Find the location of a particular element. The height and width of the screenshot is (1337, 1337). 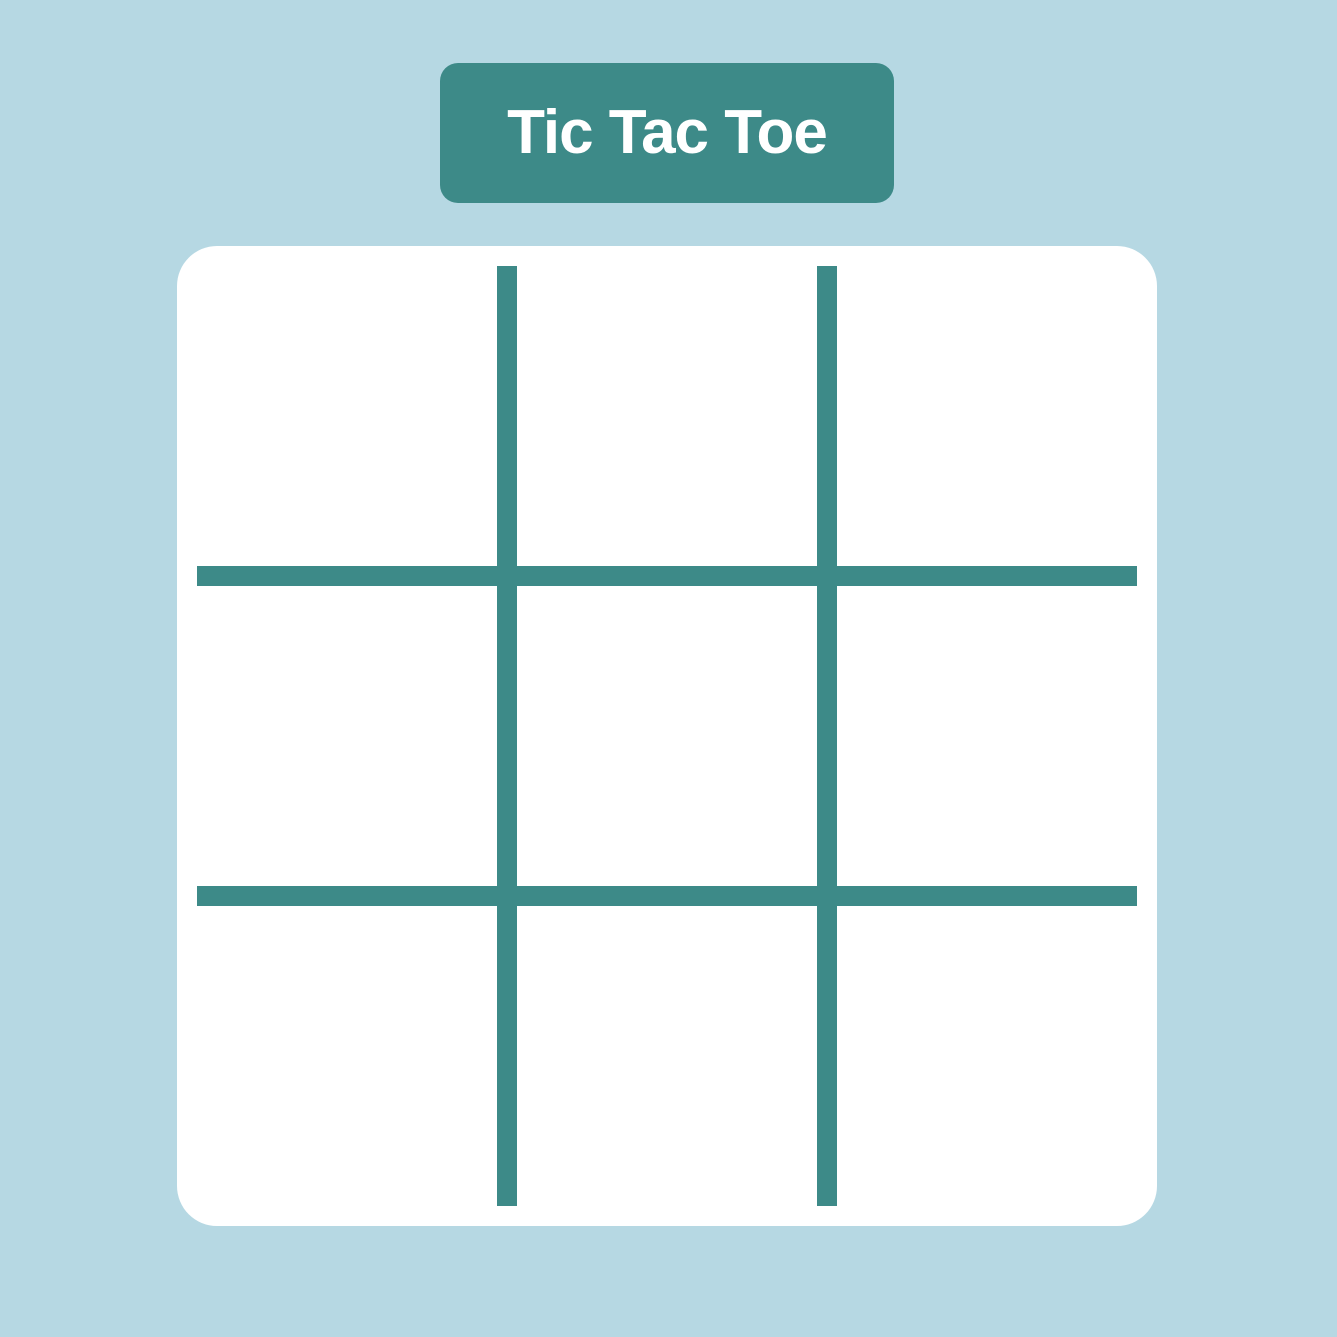

title-badge: Tic Tac Toe is located at coordinates (667, 133).